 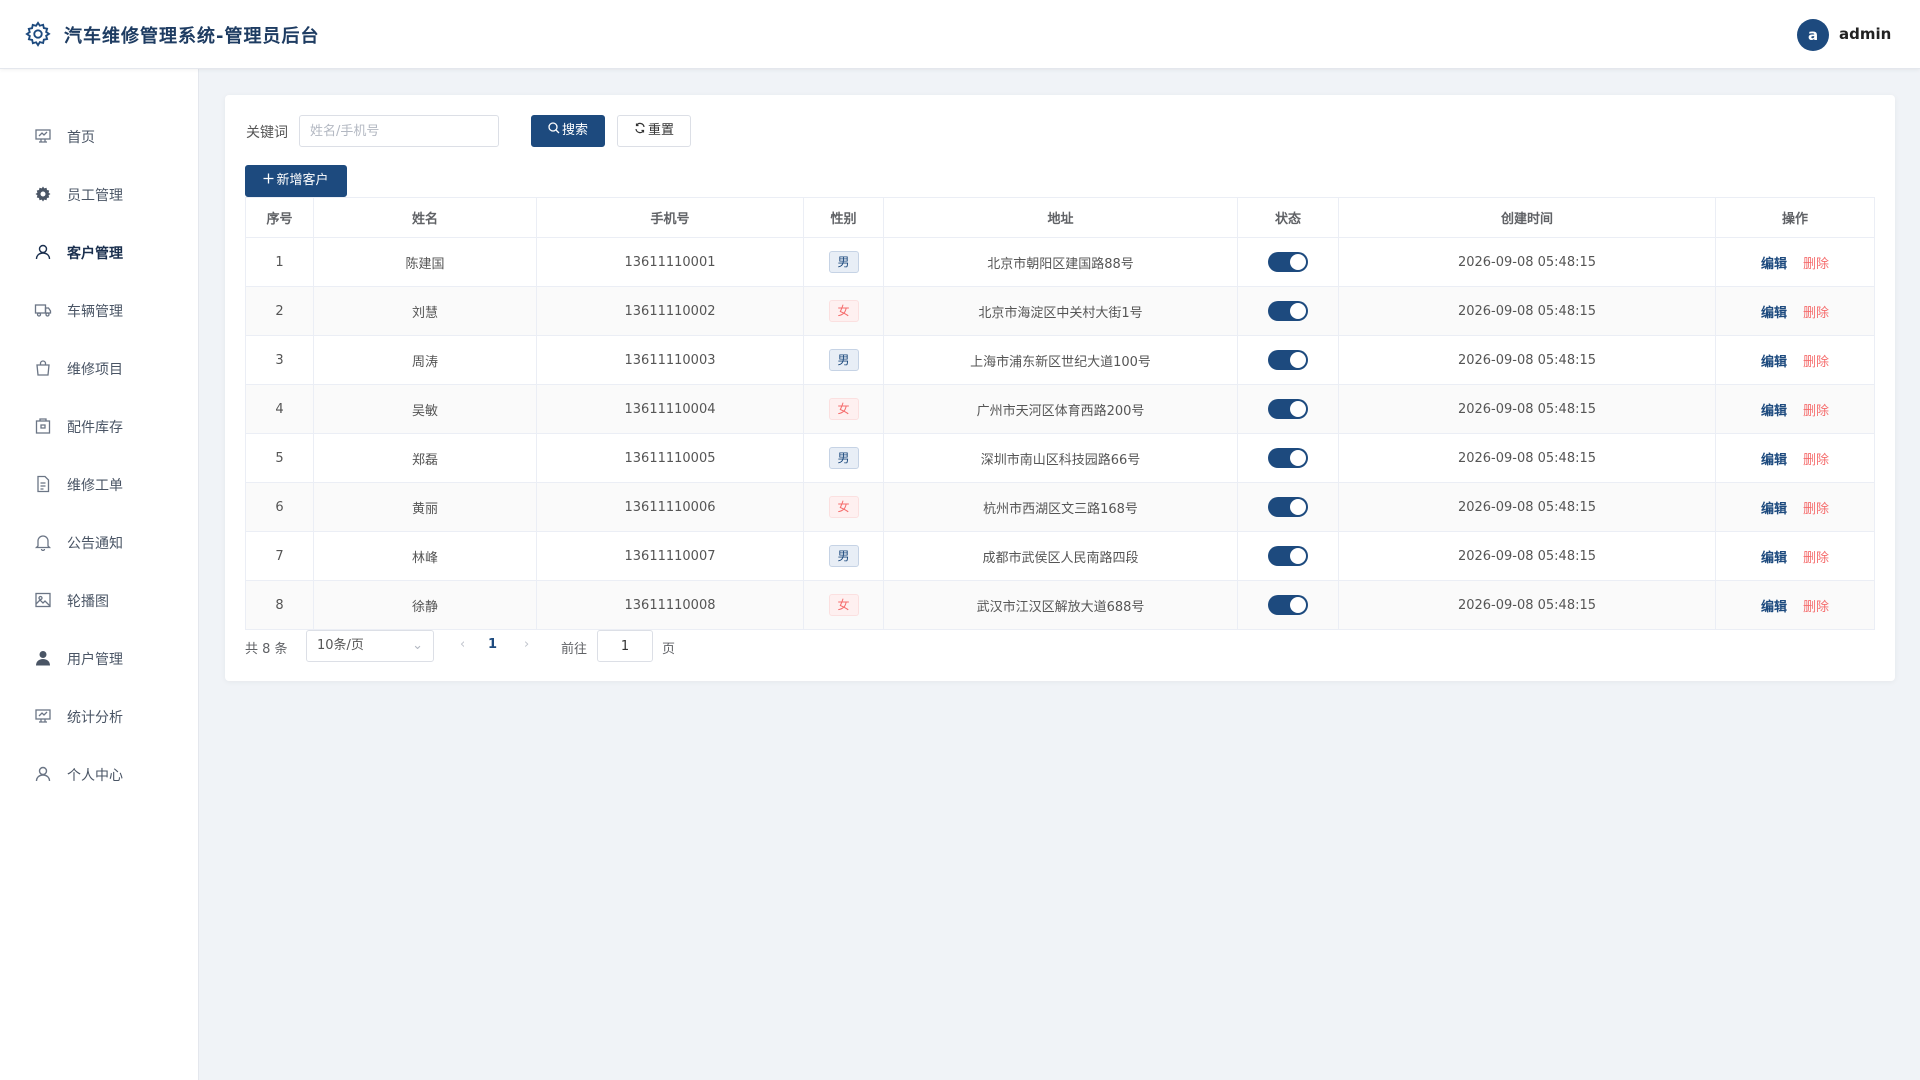 I want to click on sidebar-item-notices: 公告通知, so click(x=99, y=542).